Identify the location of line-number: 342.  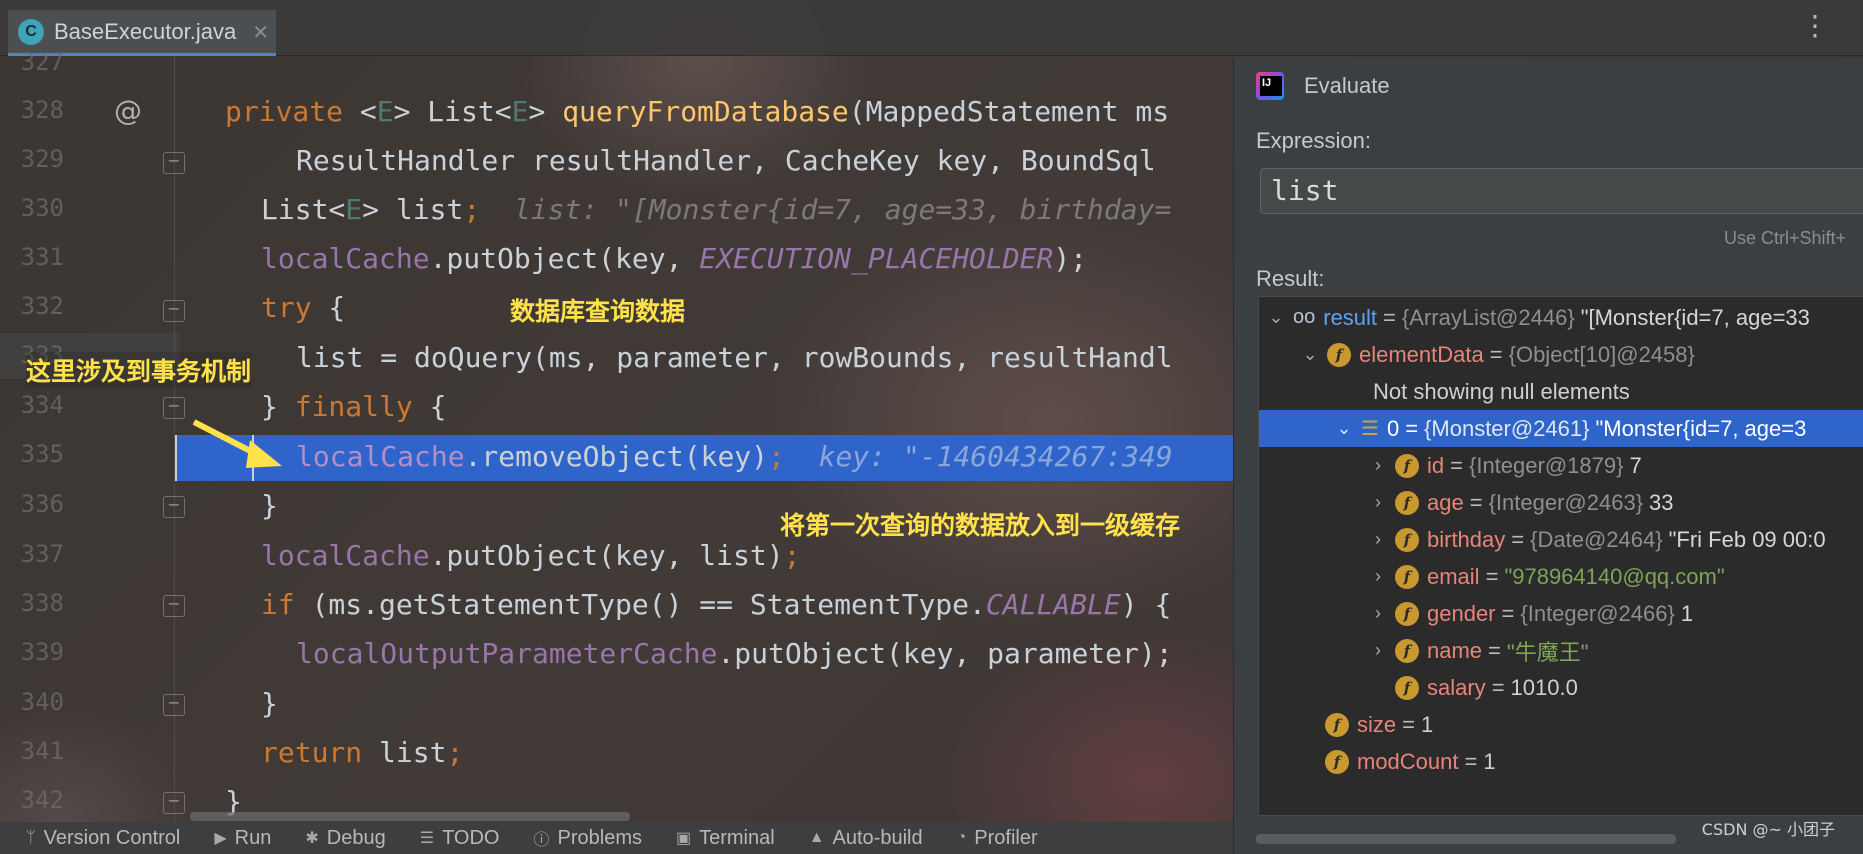
(42, 800).